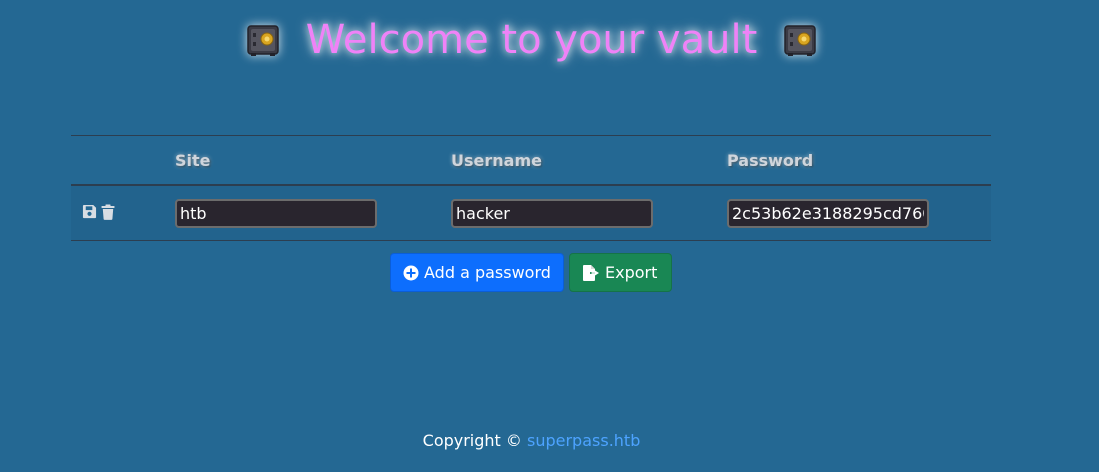 The height and width of the screenshot is (472, 1099). I want to click on row-actions, so click(123, 203).